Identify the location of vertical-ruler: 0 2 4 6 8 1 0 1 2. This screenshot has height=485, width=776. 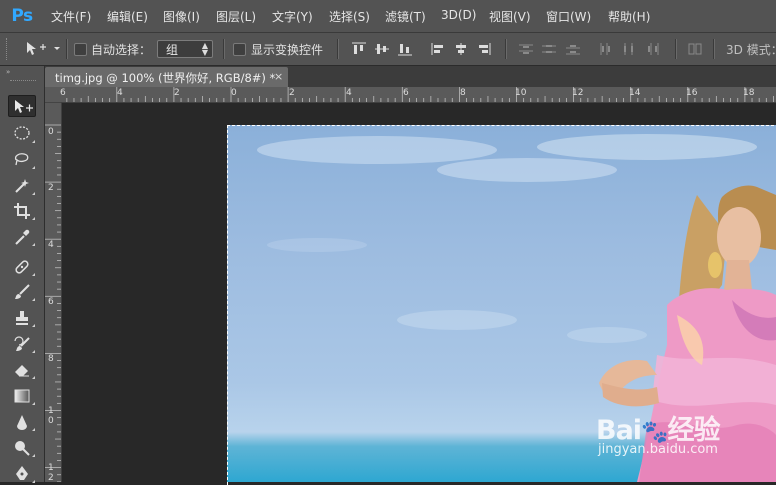
(53, 293).